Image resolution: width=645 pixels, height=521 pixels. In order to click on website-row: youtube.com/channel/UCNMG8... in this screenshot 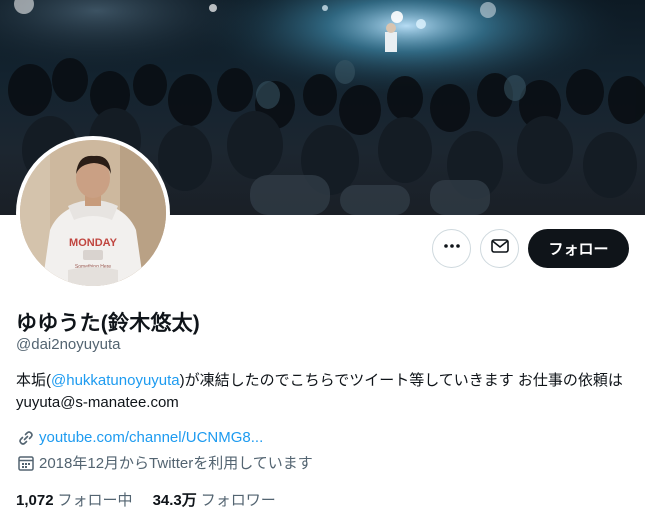, I will do `click(139, 437)`.